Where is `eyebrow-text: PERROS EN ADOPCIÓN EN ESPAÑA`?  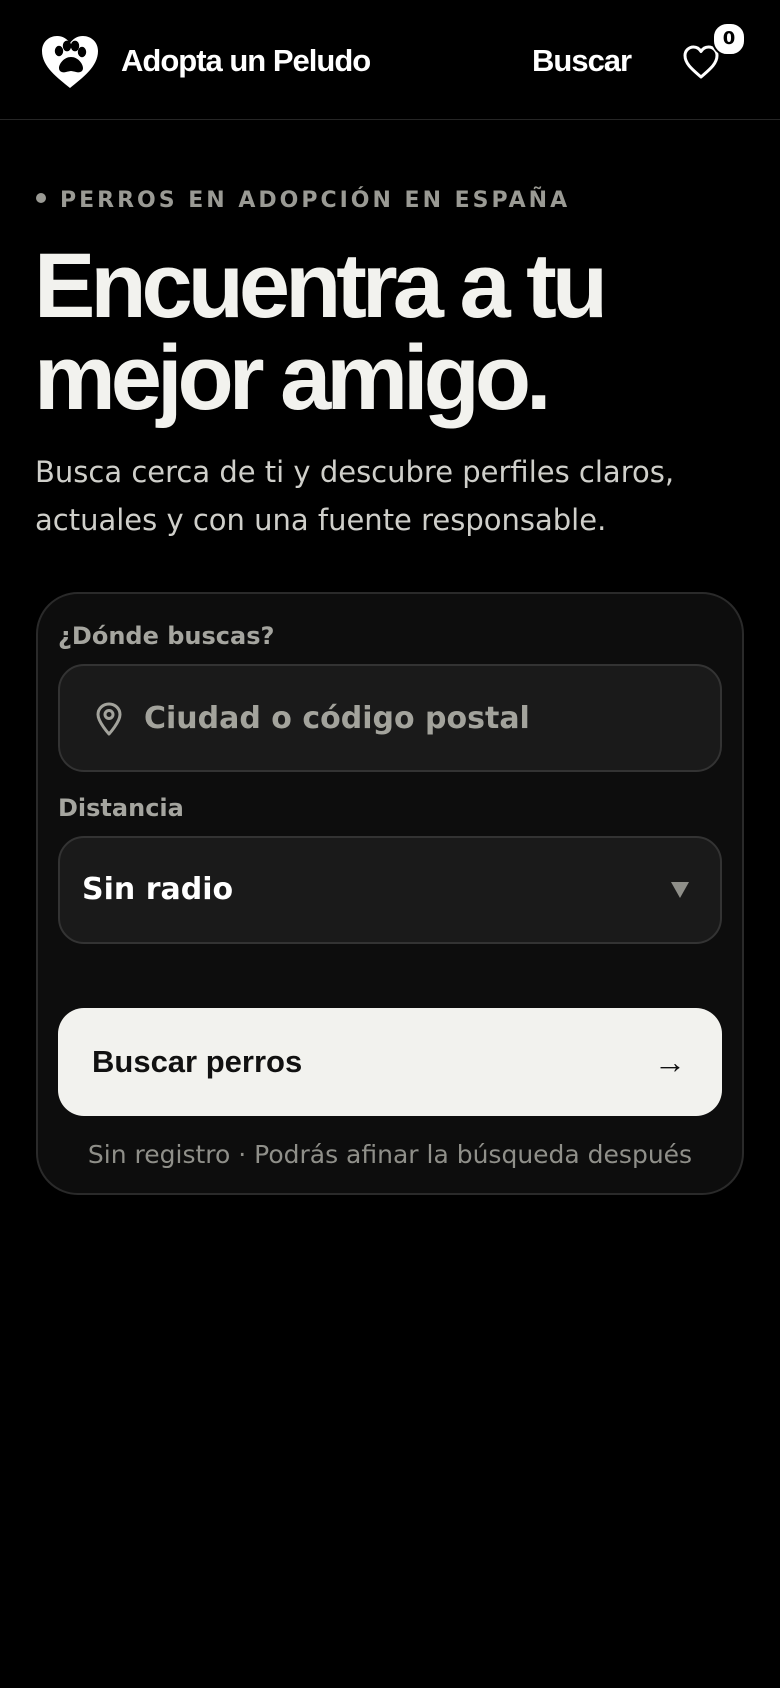 eyebrow-text: PERROS EN ADOPCIÓN EN ESPAÑA is located at coordinates (315, 200).